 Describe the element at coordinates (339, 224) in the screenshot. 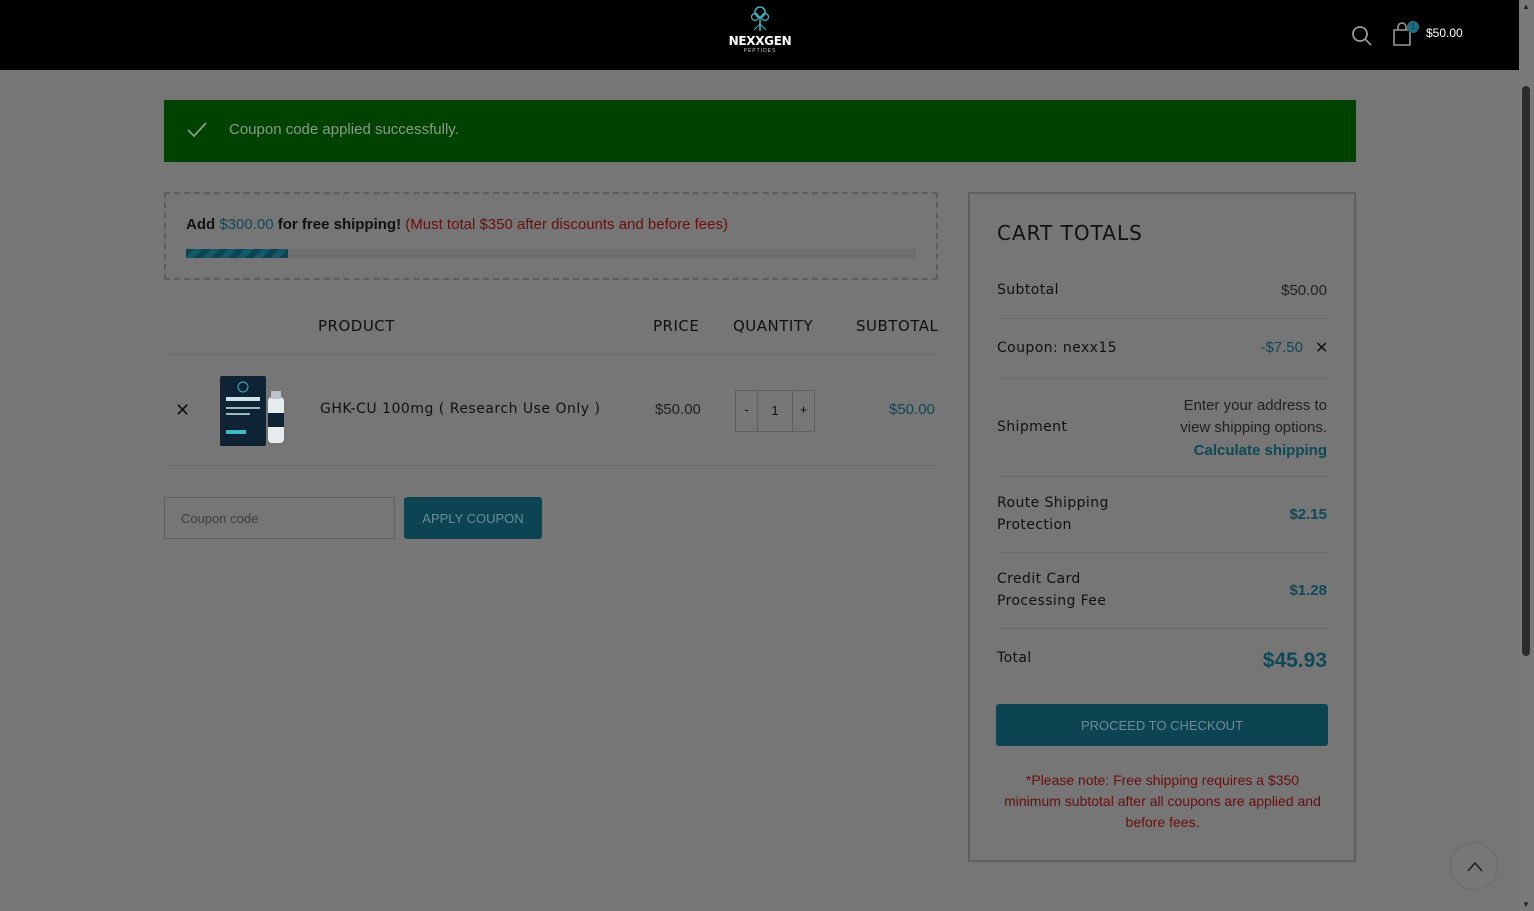

I see `free-shipping-suffix: for free shipping!` at that location.